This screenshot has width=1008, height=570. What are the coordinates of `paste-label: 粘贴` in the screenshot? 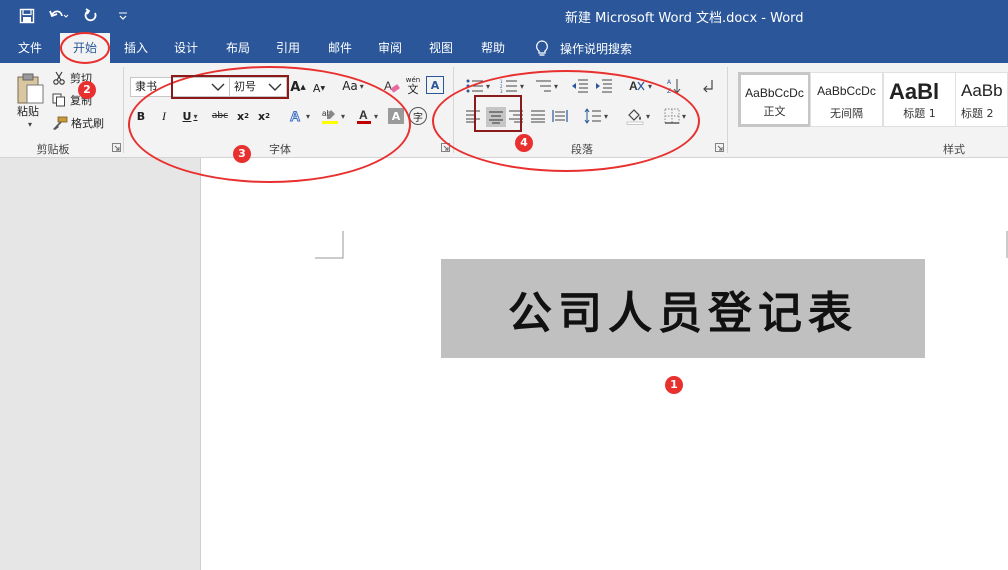 It's located at (28, 111).